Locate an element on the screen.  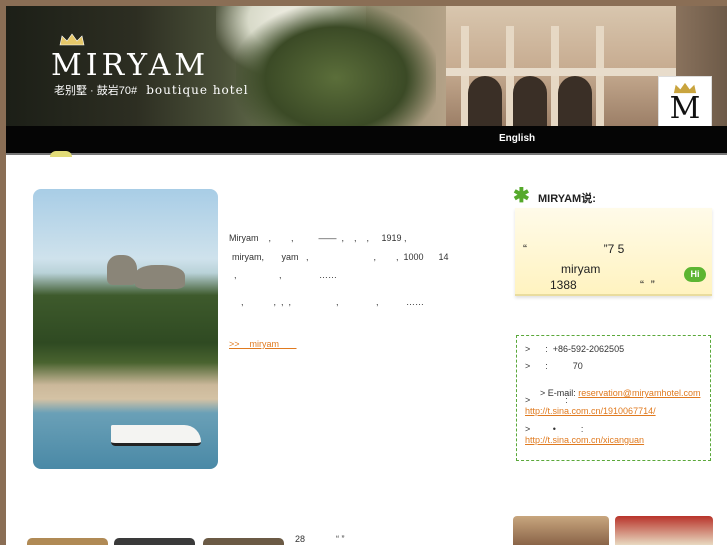
quote-line: “ ”7 5 is located at coordinates (574, 249).